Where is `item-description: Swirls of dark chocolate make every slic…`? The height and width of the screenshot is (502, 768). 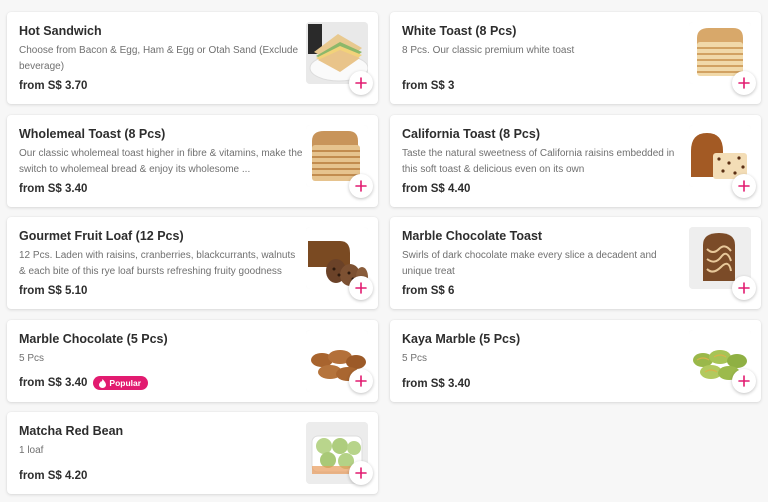 item-description: Swirls of dark chocolate make every slic… is located at coordinates (529, 263).